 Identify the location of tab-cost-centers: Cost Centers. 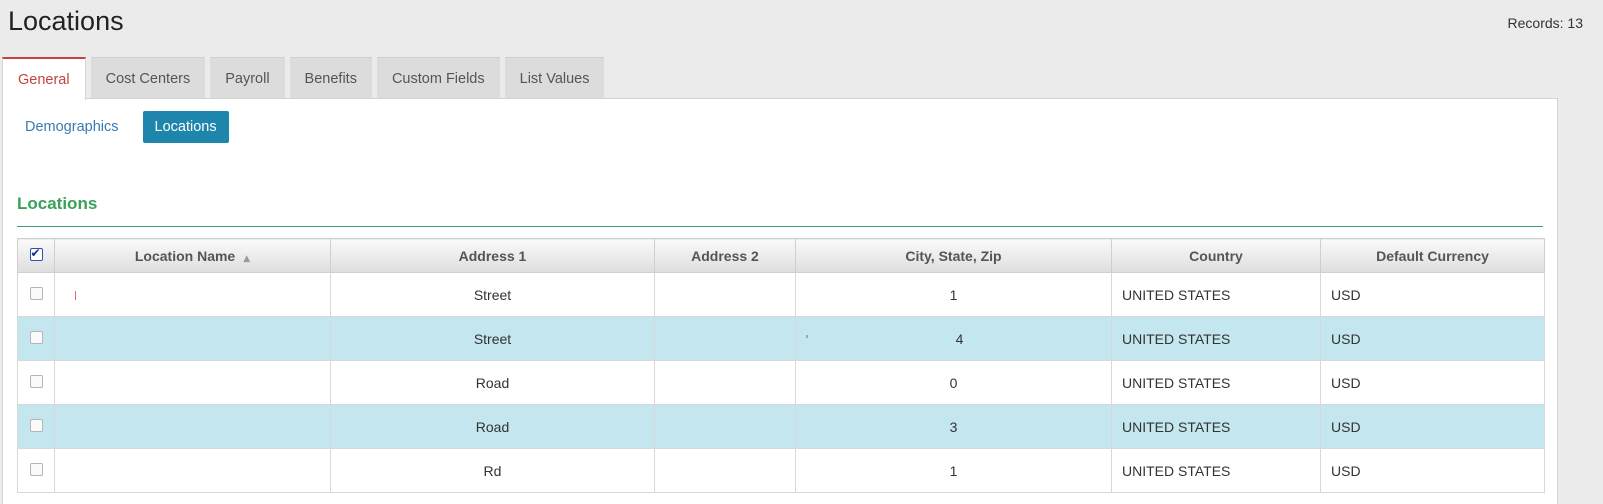
(148, 78).